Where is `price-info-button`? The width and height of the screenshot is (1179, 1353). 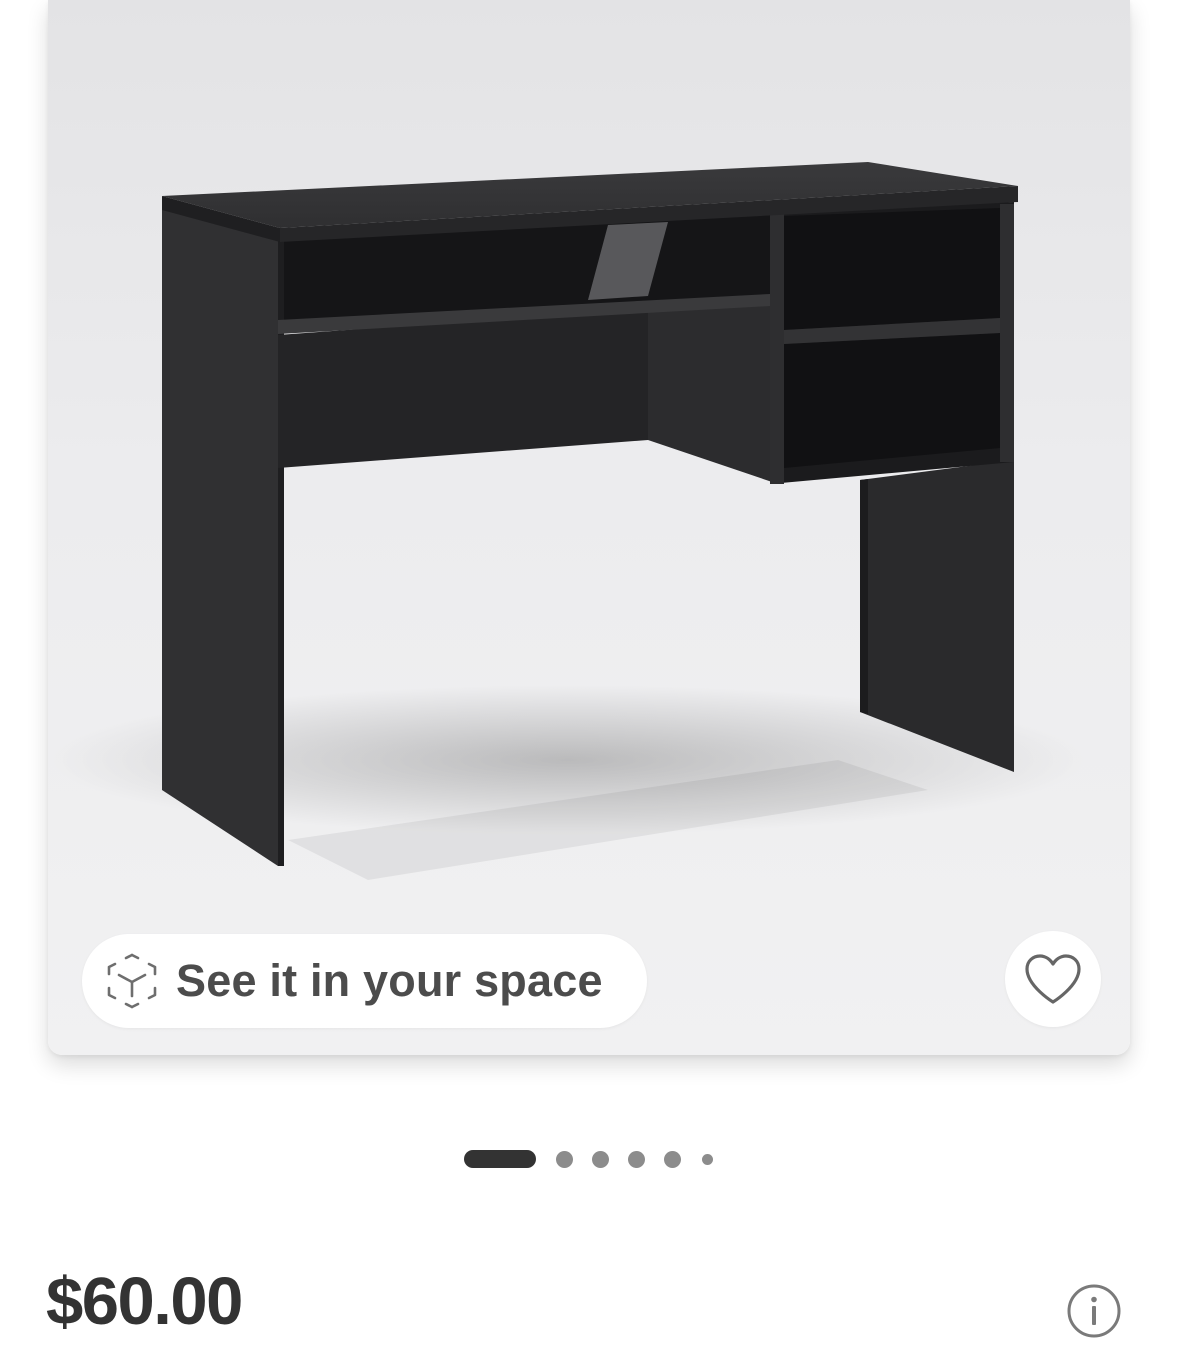 price-info-button is located at coordinates (1094, 1311).